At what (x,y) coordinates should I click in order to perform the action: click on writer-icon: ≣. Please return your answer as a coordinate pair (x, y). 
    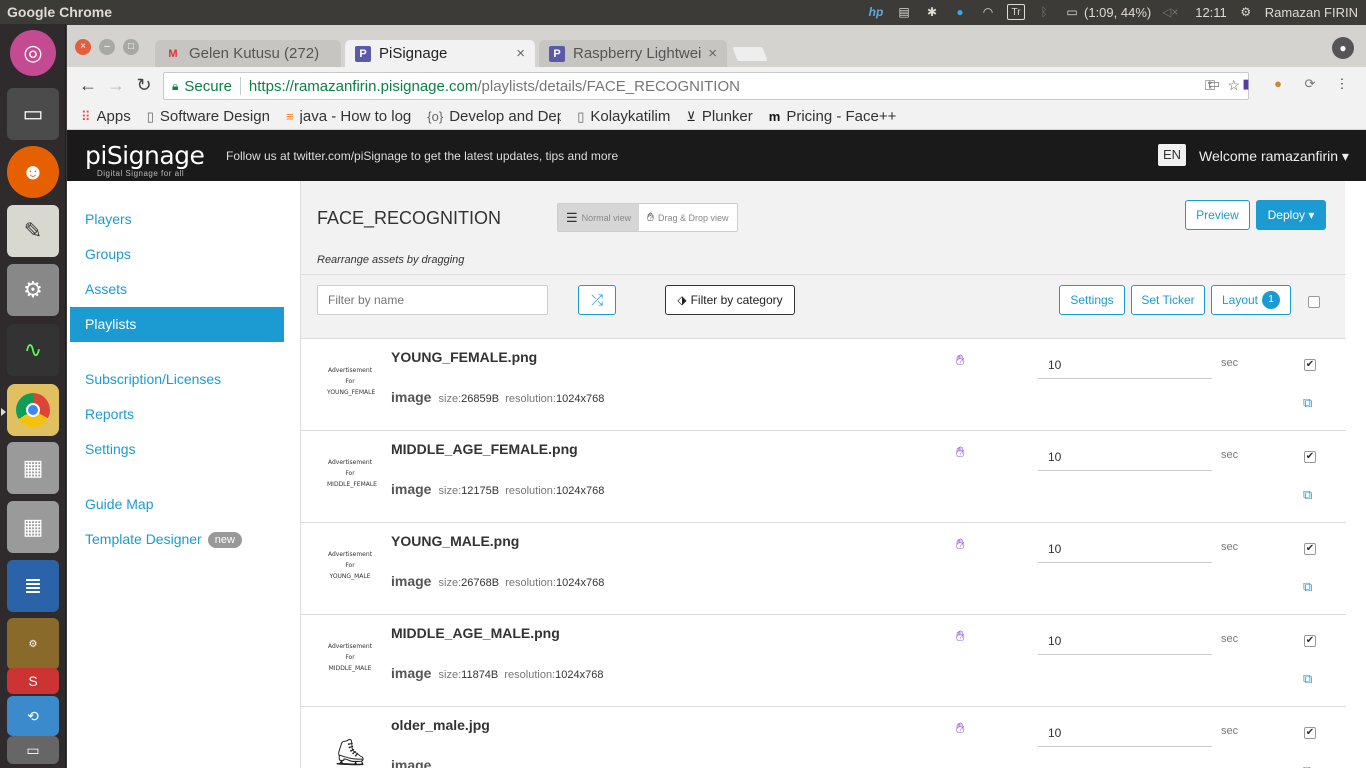
    Looking at the image, I should click on (33, 586).